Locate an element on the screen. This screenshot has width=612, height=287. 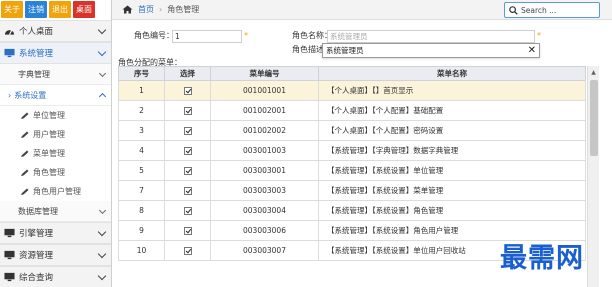
table-row: 4 003001003 【系统管理】【字典管理】数据字典管理 is located at coordinates (352, 150).